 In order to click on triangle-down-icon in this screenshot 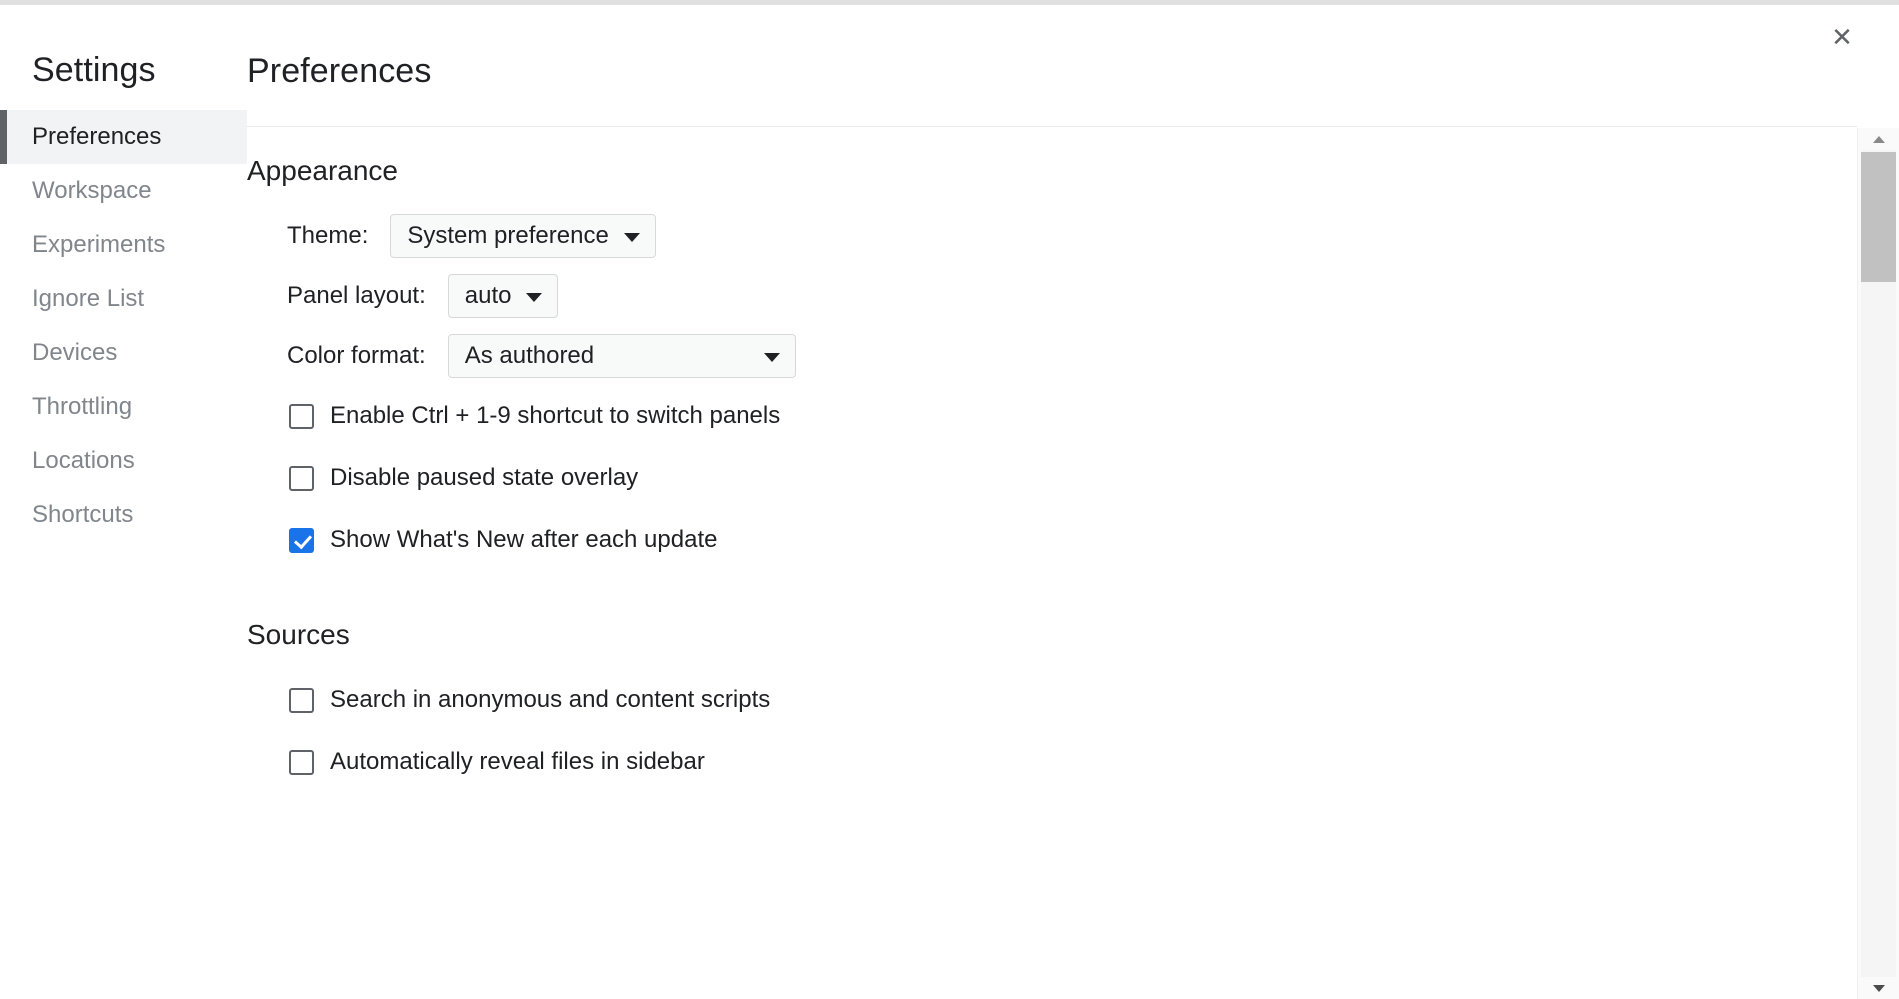, I will do `click(1879, 988)`.